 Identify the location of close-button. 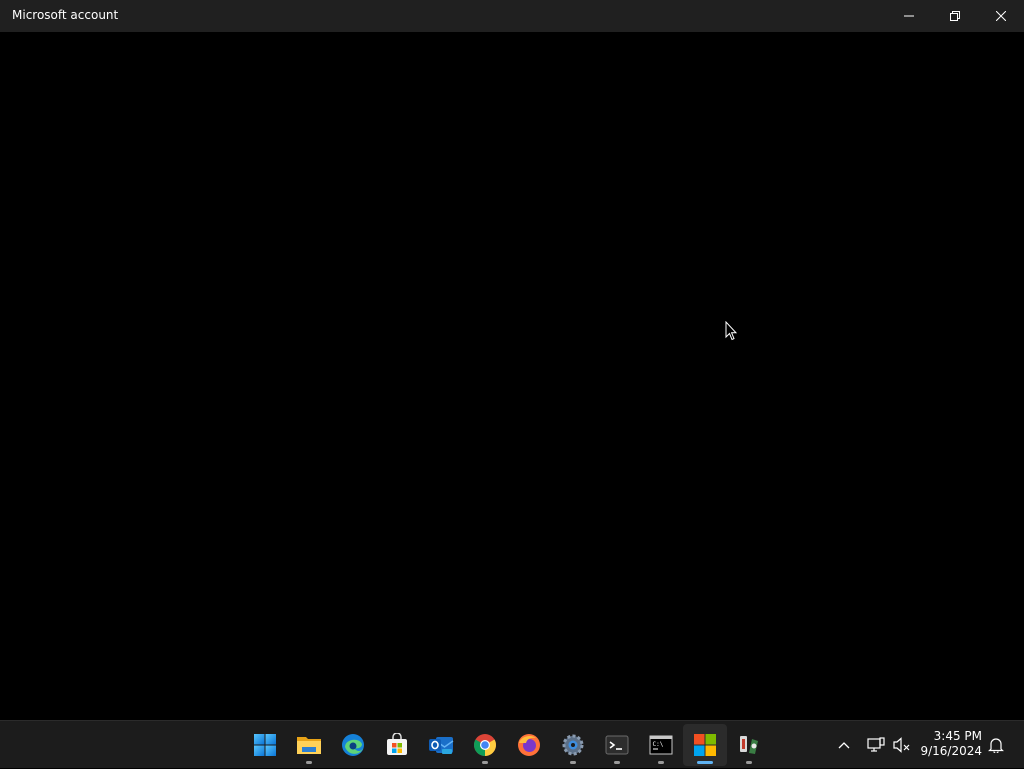
(1001, 16).